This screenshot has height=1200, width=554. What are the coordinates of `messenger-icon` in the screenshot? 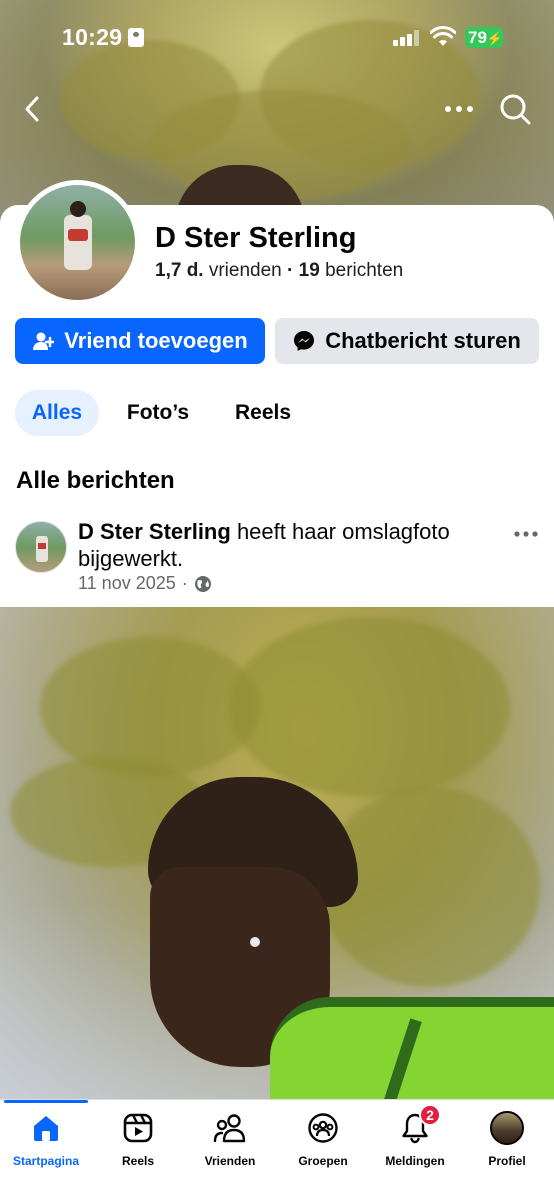 It's located at (304, 341).